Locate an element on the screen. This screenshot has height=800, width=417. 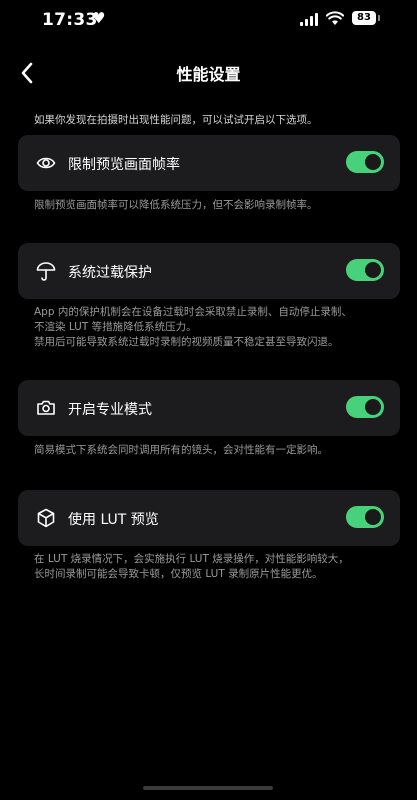
setting-description: 限制预览画面帧率可以降低系统压力，但不会影响录制帧率。 is located at coordinates (214, 205).